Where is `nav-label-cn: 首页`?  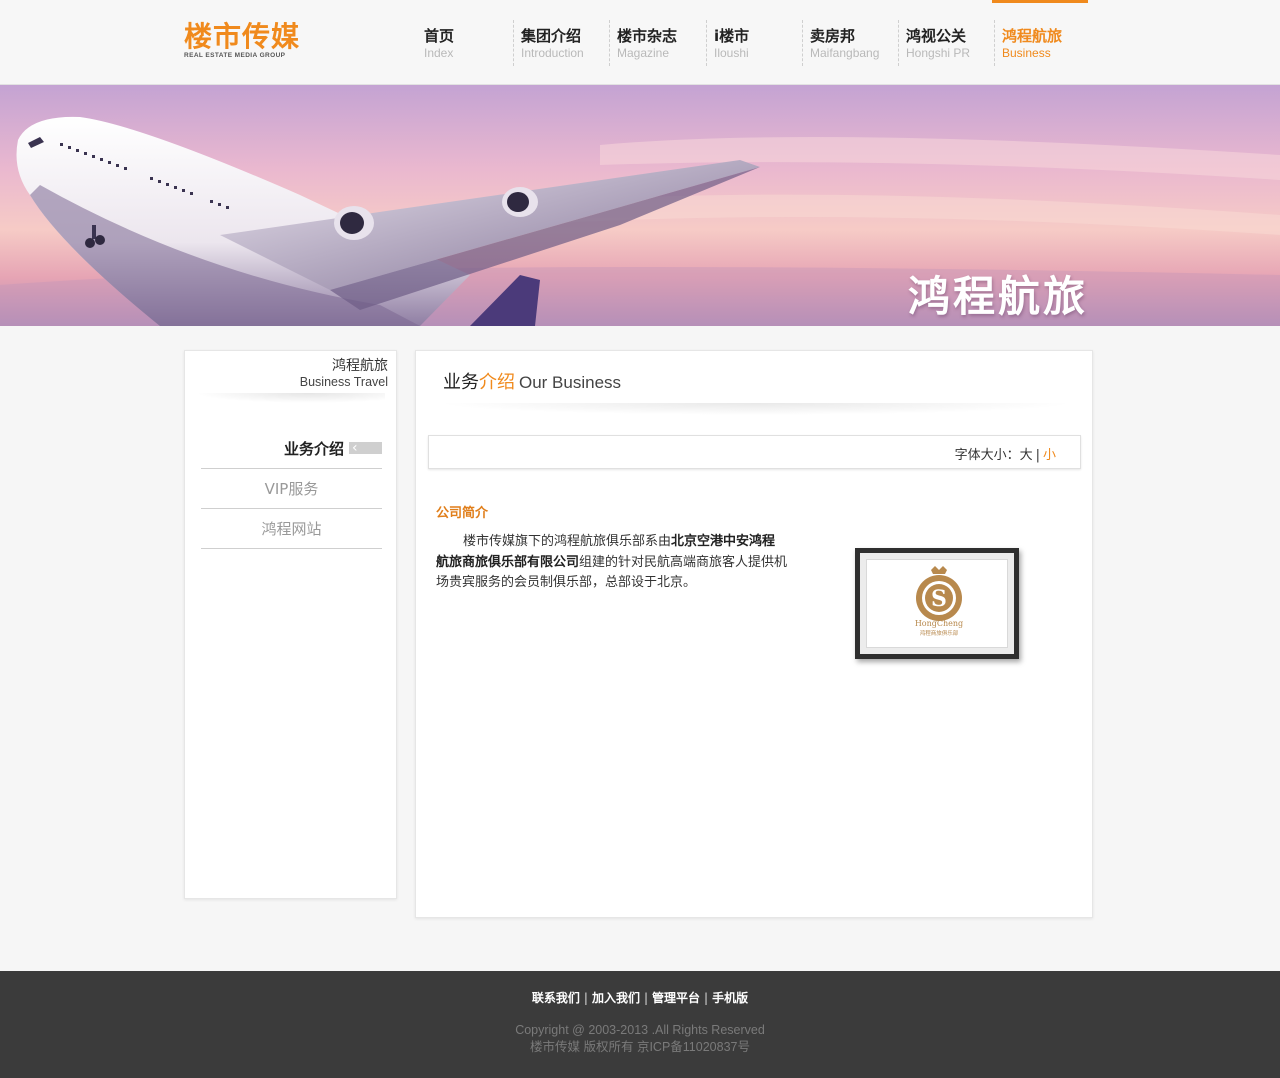 nav-label-cn: 首页 is located at coordinates (439, 36).